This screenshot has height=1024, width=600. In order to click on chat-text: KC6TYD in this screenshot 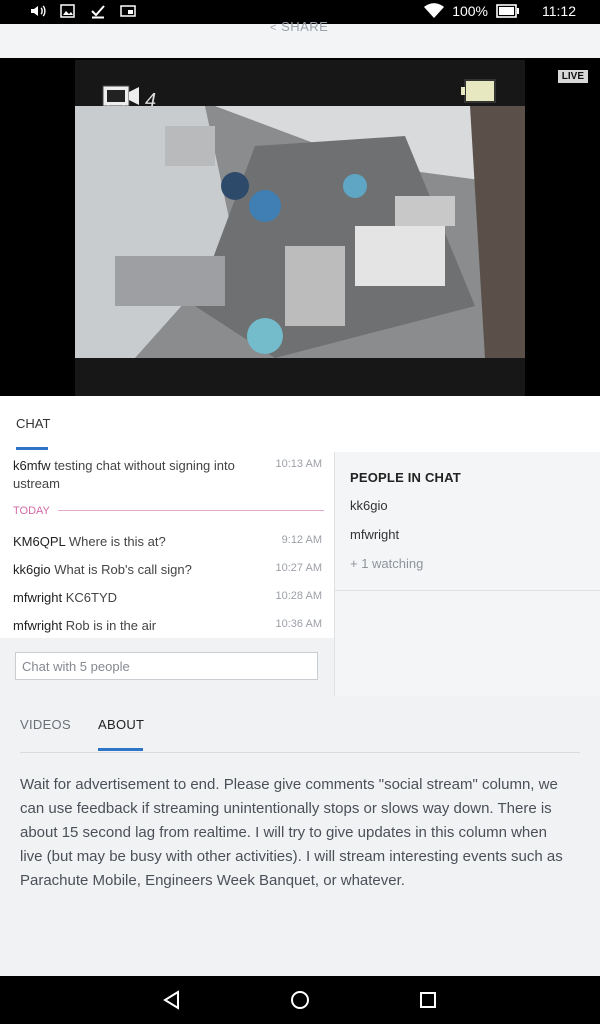, I will do `click(91, 597)`.